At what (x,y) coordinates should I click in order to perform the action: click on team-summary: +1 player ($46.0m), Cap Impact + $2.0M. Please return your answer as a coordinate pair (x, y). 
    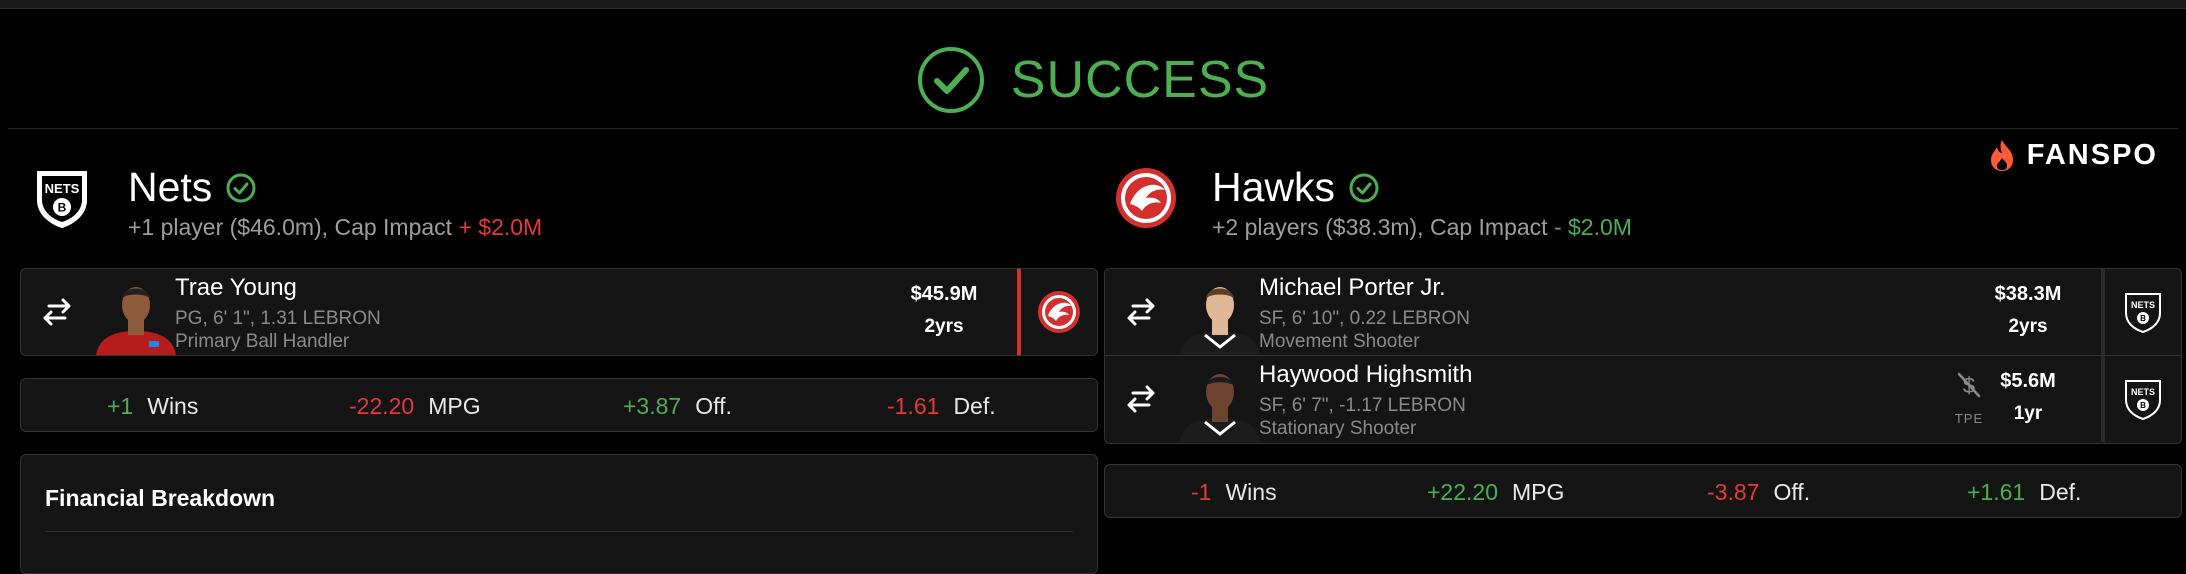
    Looking at the image, I should click on (335, 227).